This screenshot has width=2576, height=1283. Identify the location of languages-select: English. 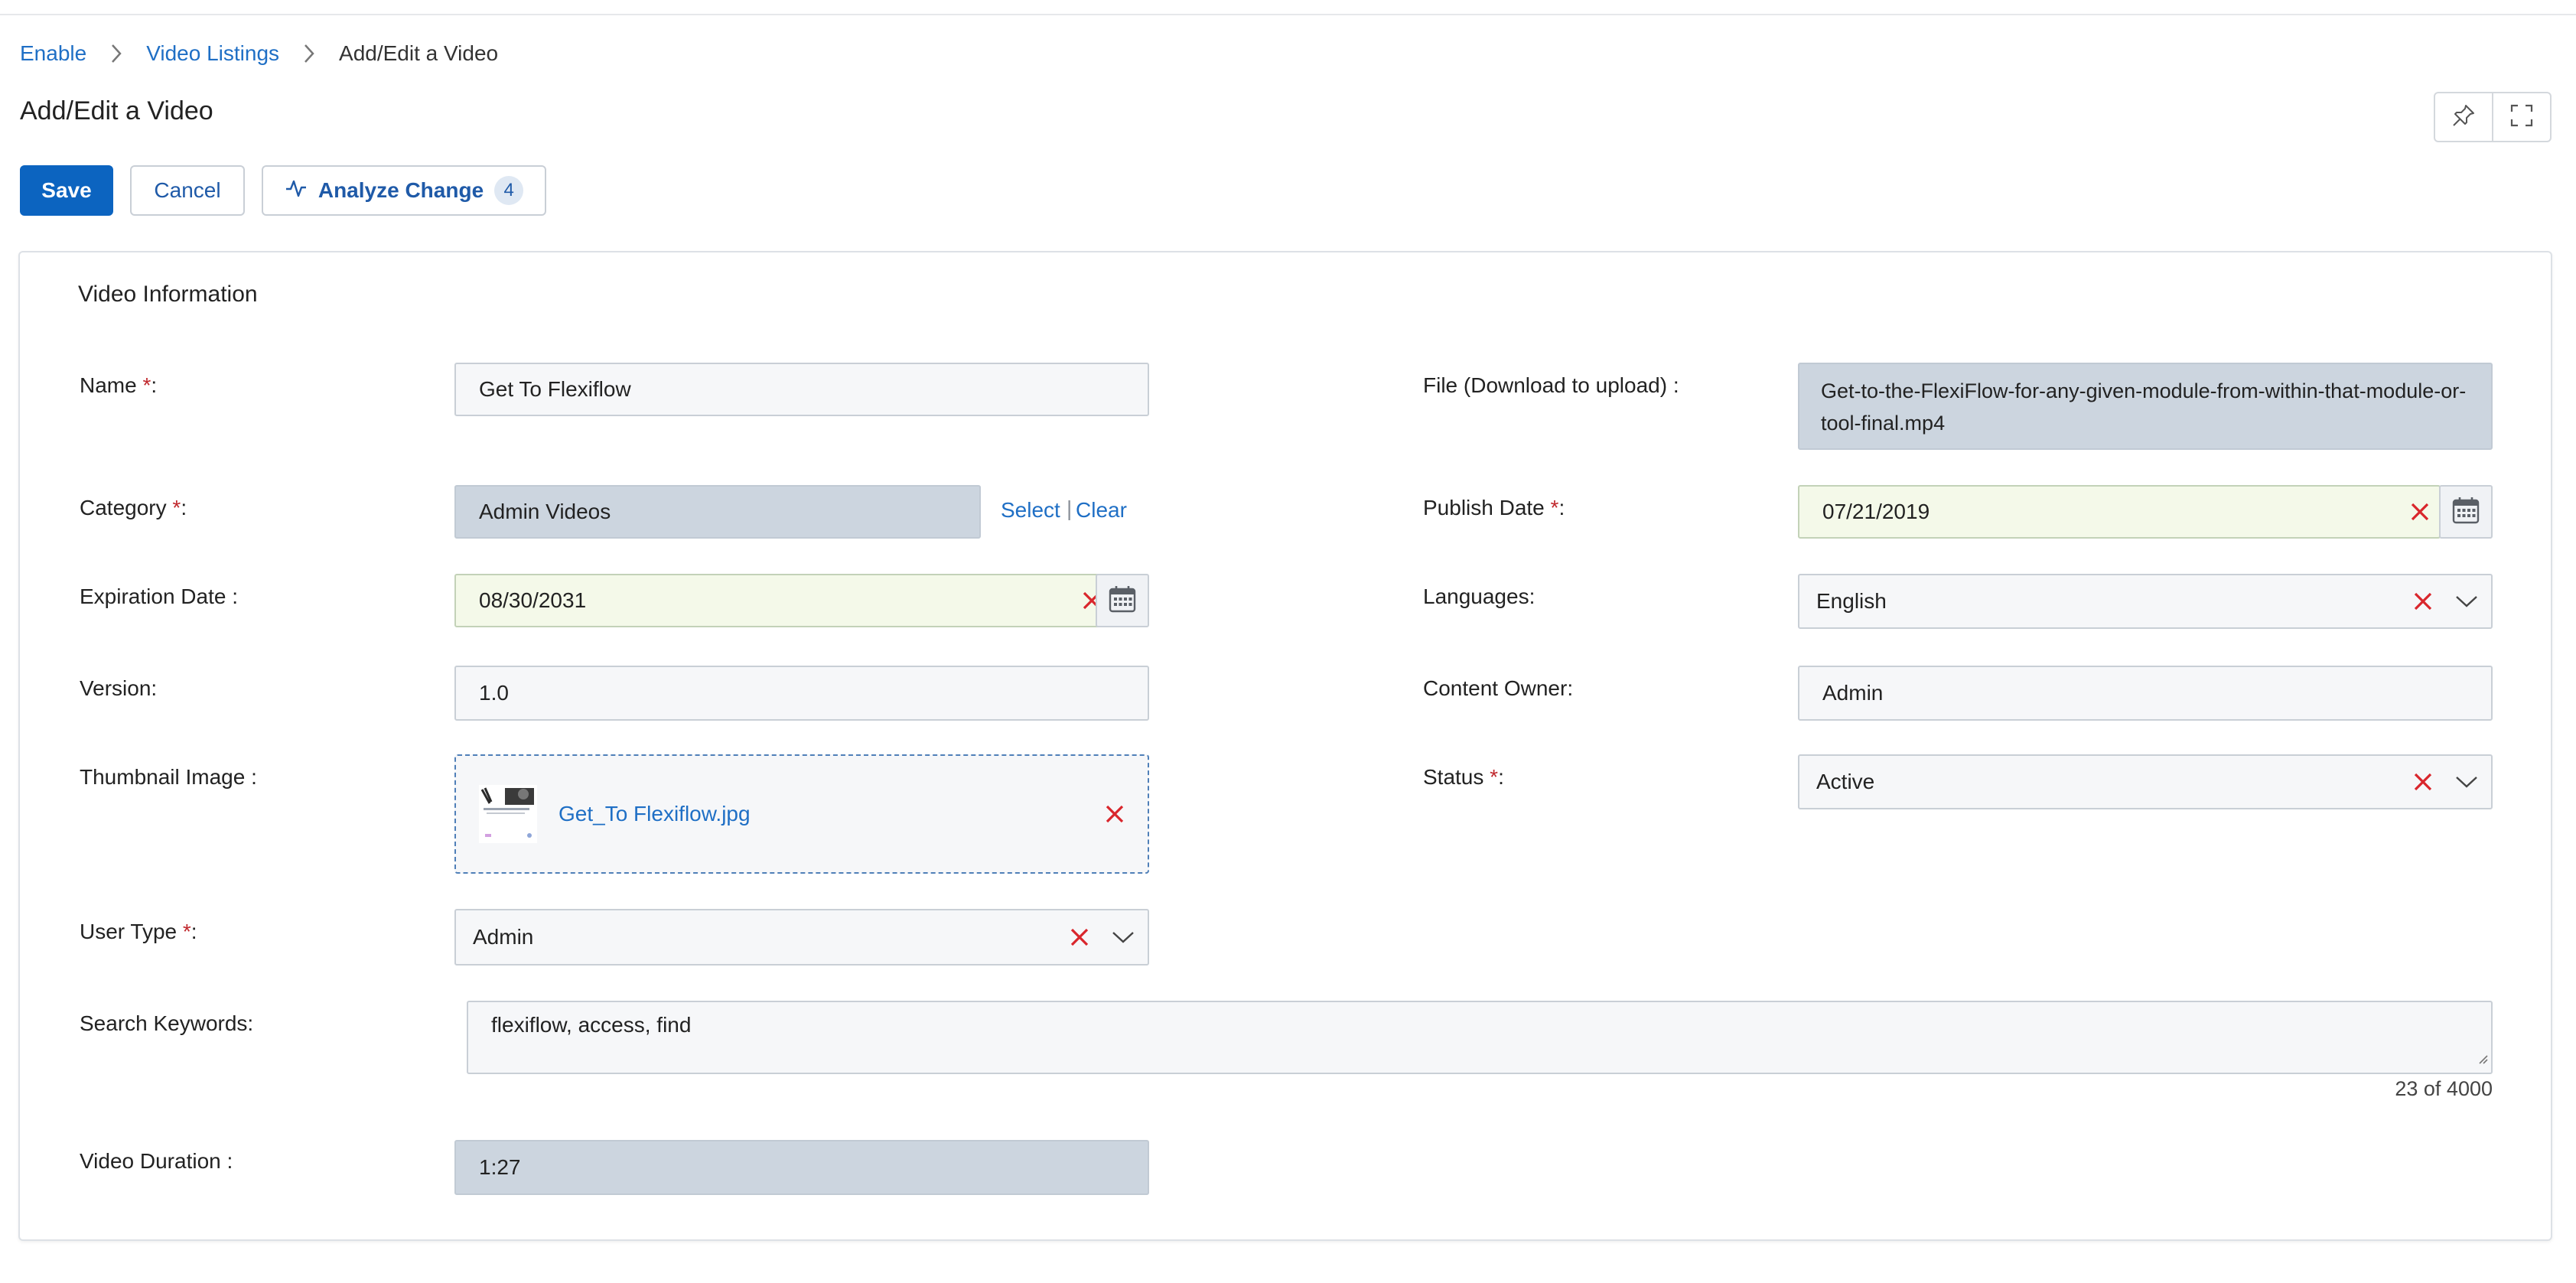
(2145, 601).